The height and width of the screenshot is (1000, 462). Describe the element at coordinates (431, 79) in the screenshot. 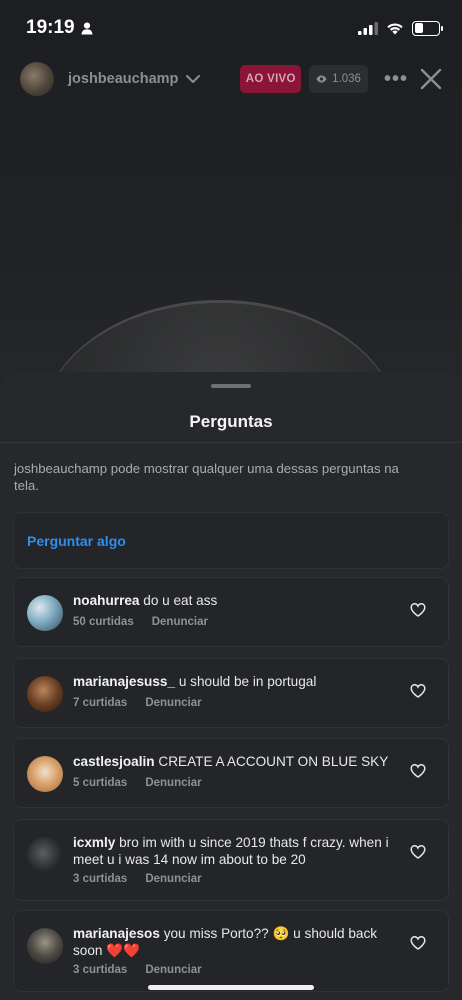

I see `close-icon` at that location.